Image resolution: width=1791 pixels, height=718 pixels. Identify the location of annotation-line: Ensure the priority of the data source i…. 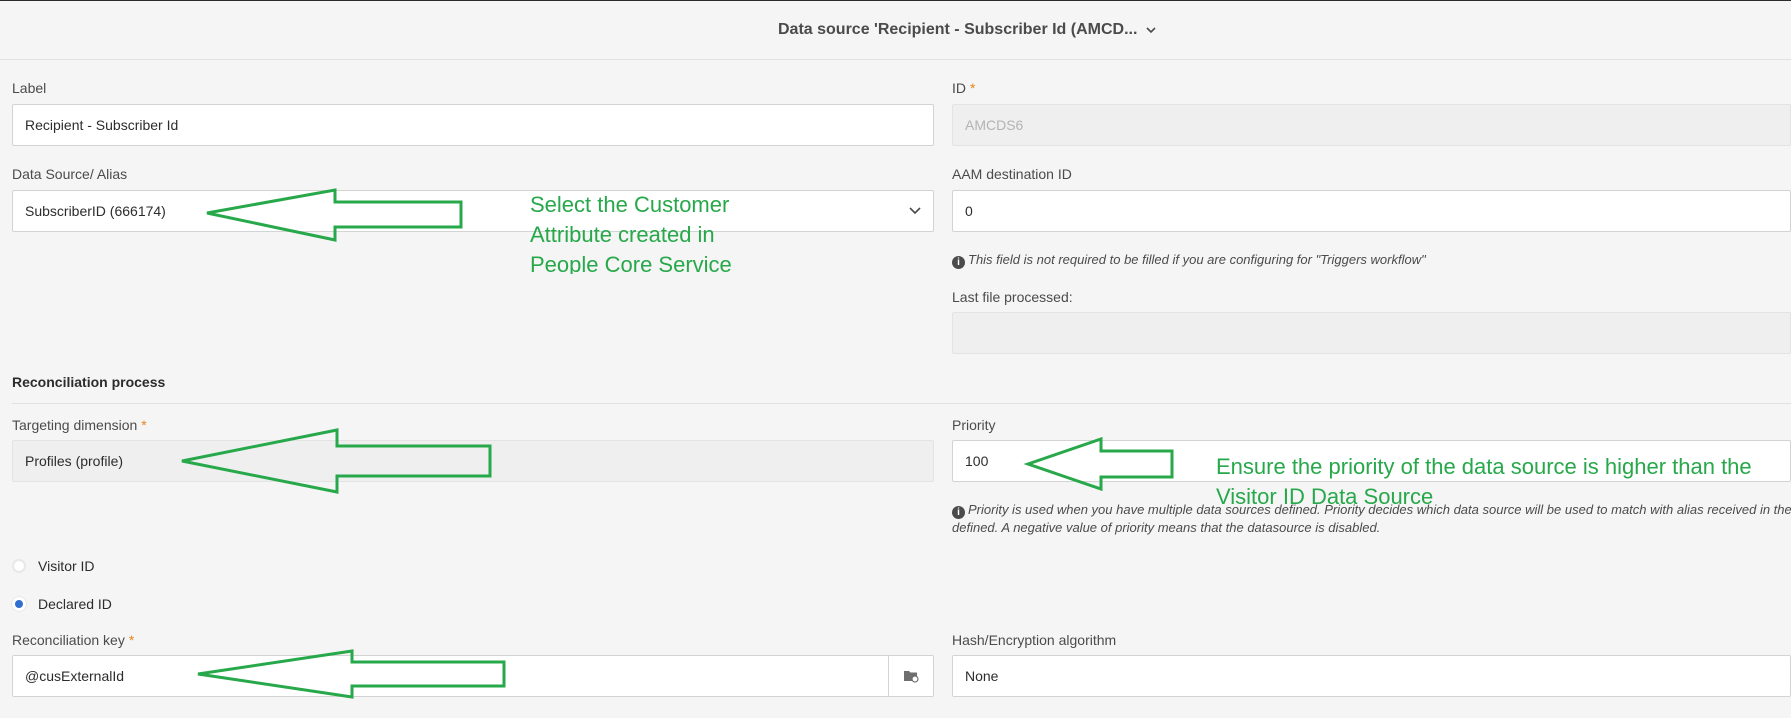
(1484, 466).